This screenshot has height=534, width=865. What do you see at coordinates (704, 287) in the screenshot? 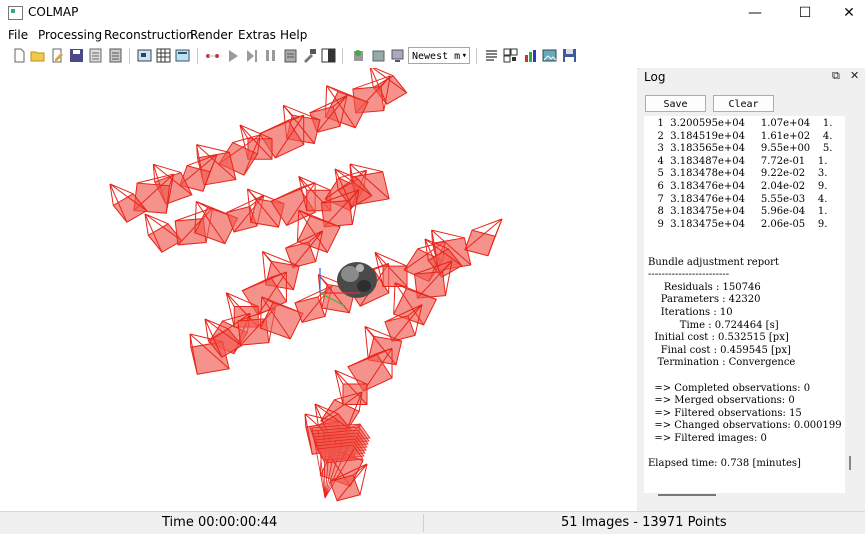
I see `log-line: Residuals : 150746` at bounding box center [704, 287].